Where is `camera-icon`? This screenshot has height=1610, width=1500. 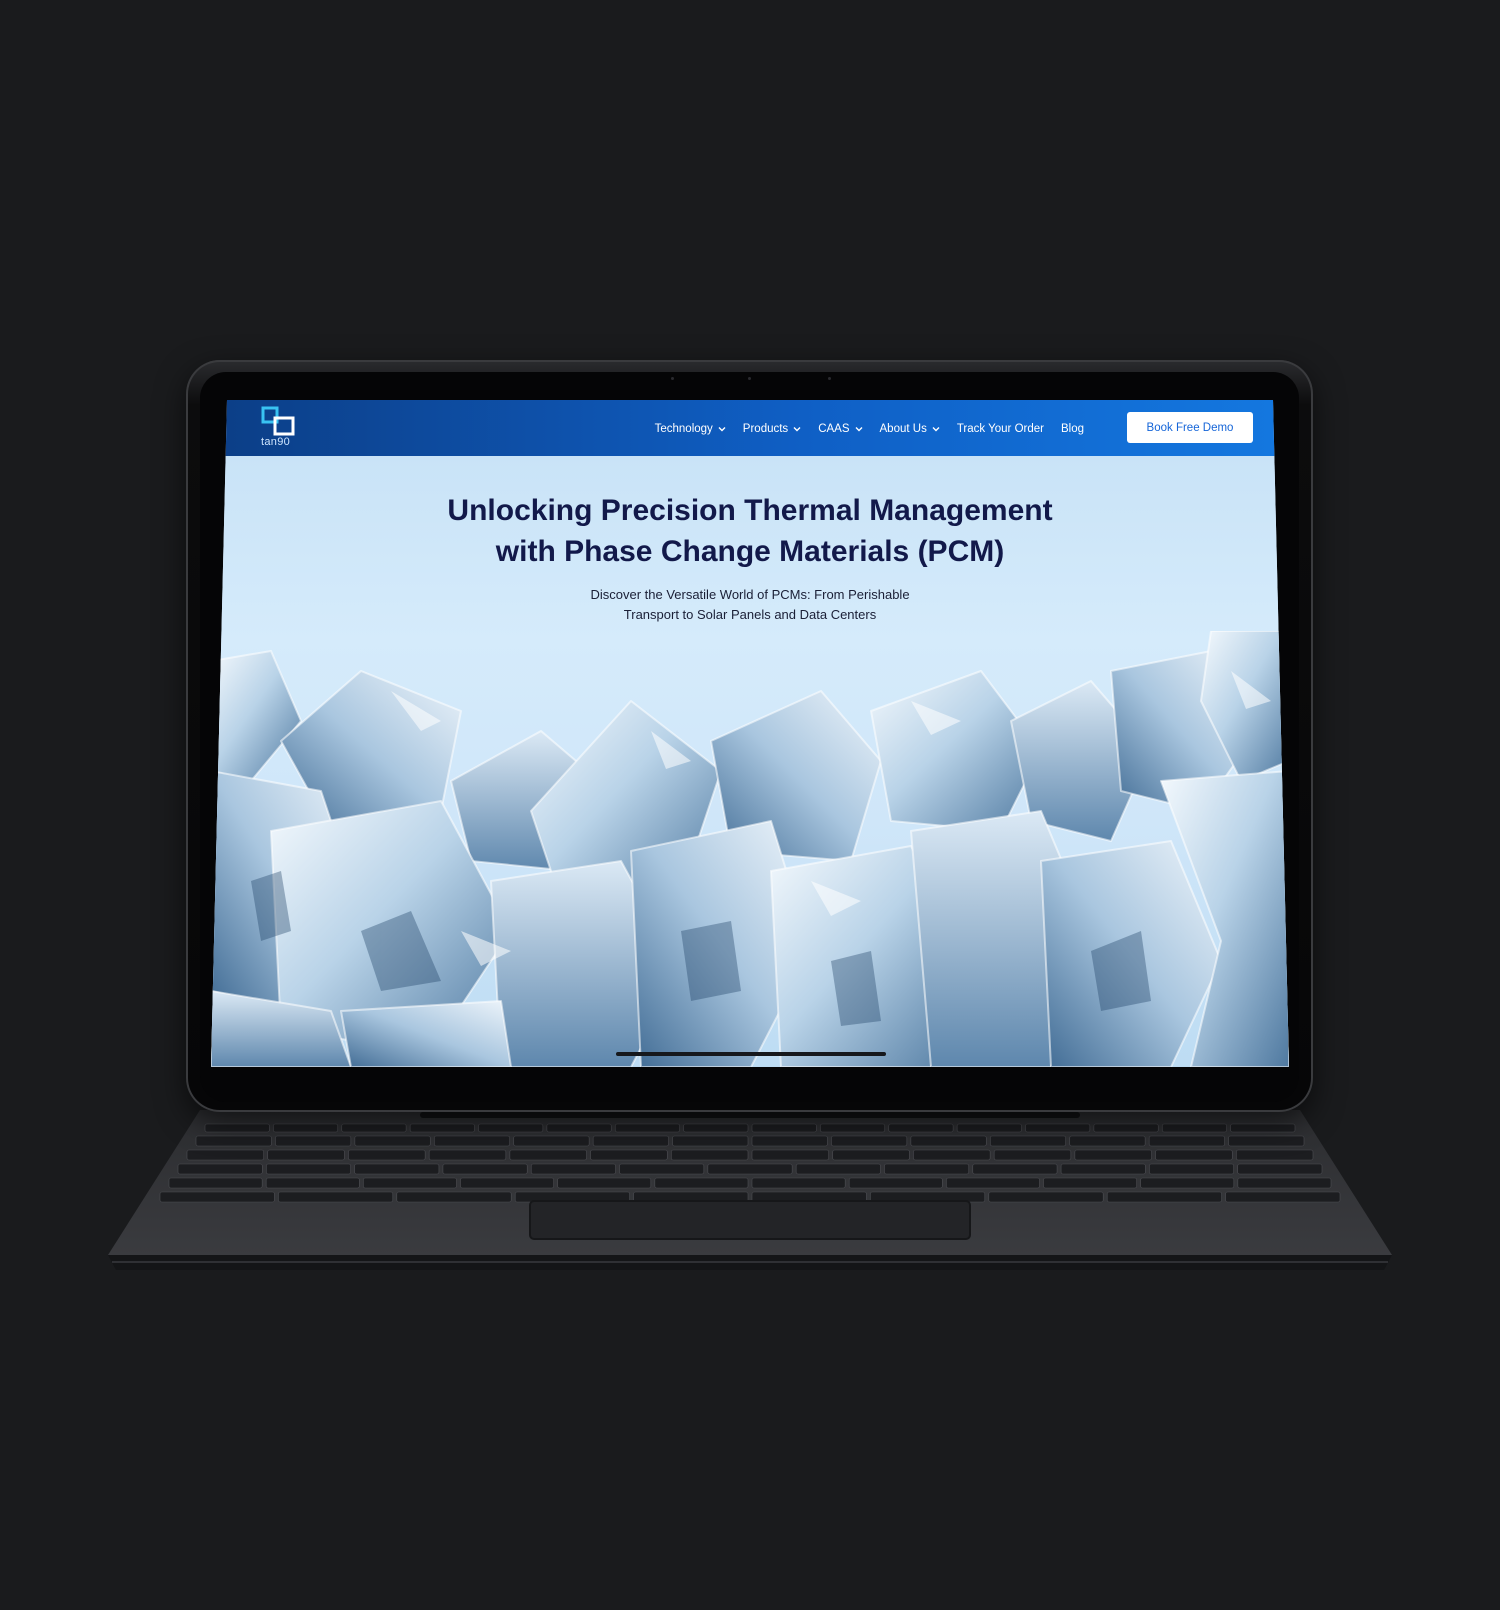
camera-icon is located at coordinates (749, 378).